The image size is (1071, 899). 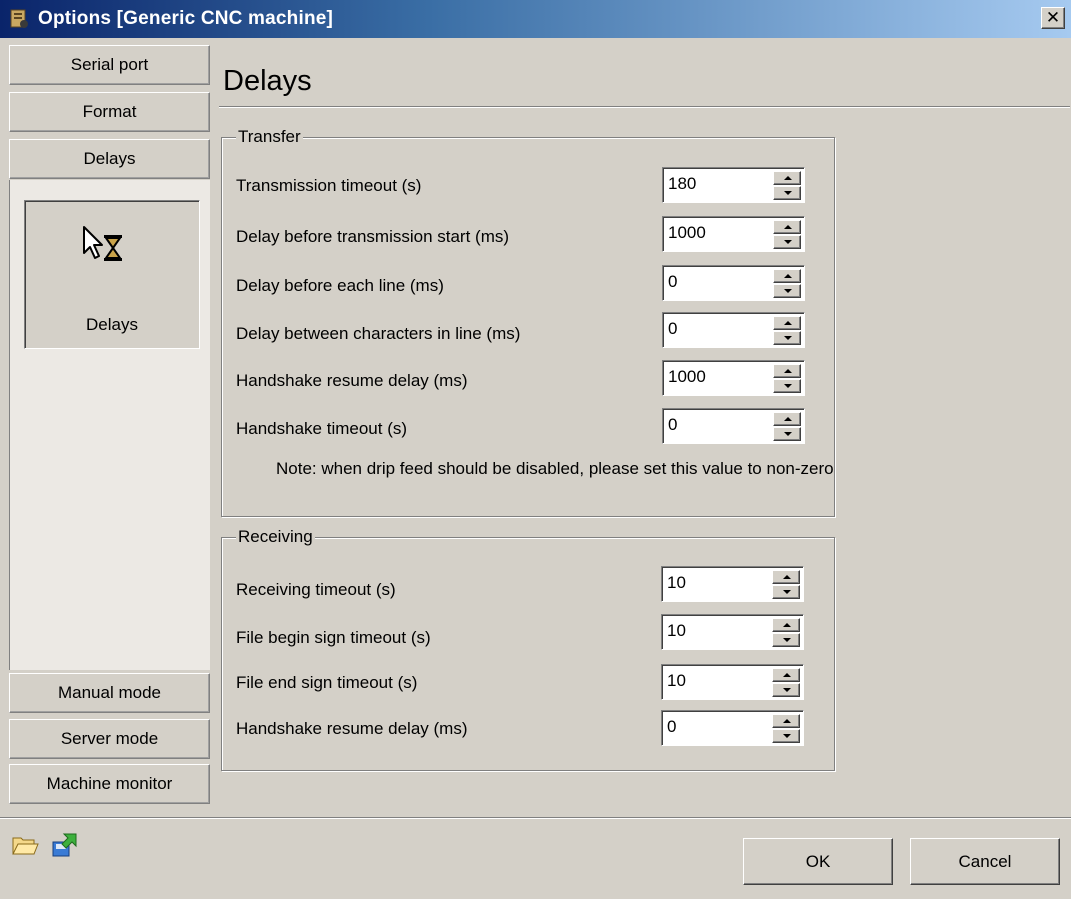 I want to click on delay-between-chars-value: 0, so click(x=672, y=329).